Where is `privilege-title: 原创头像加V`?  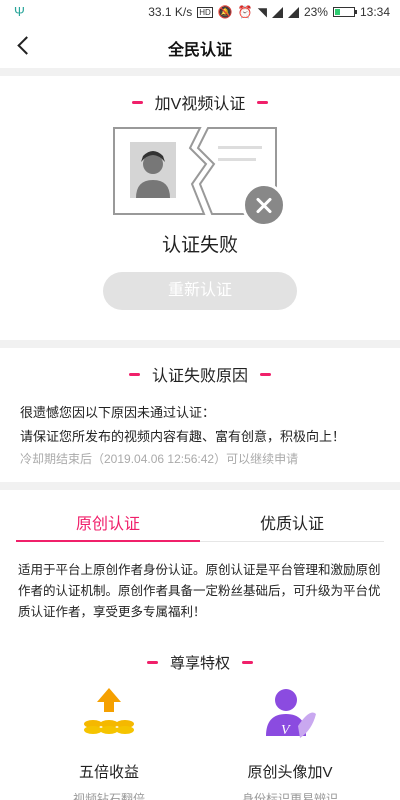 privilege-title: 原创头像加V is located at coordinates (290, 772).